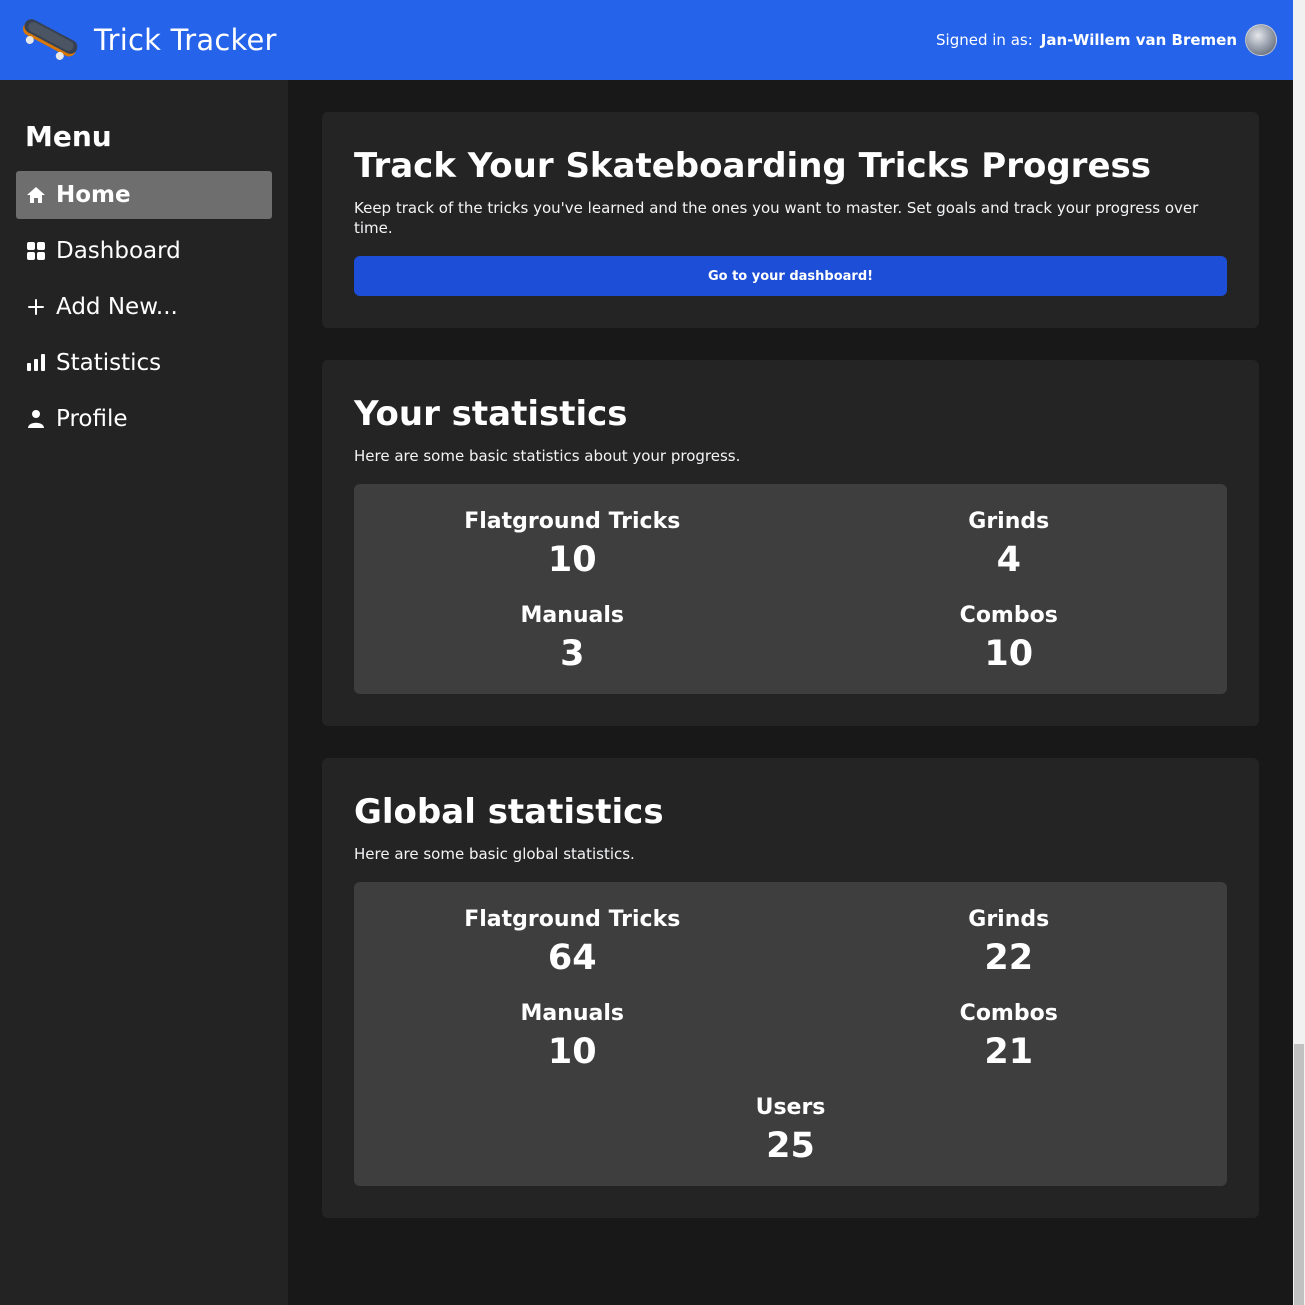  I want to click on scrollbar-thumb, so click(1299, 1174).